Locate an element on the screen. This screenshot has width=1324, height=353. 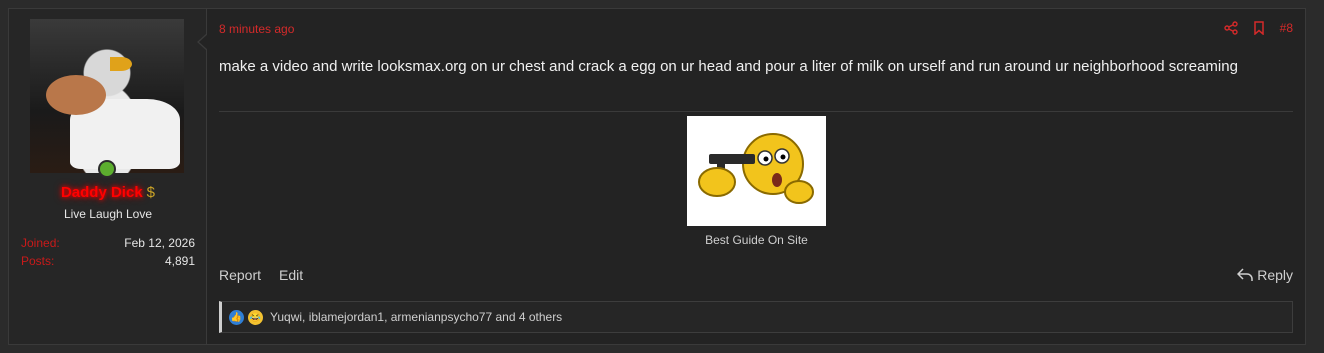
bookmark-icon is located at coordinates (1259, 28).